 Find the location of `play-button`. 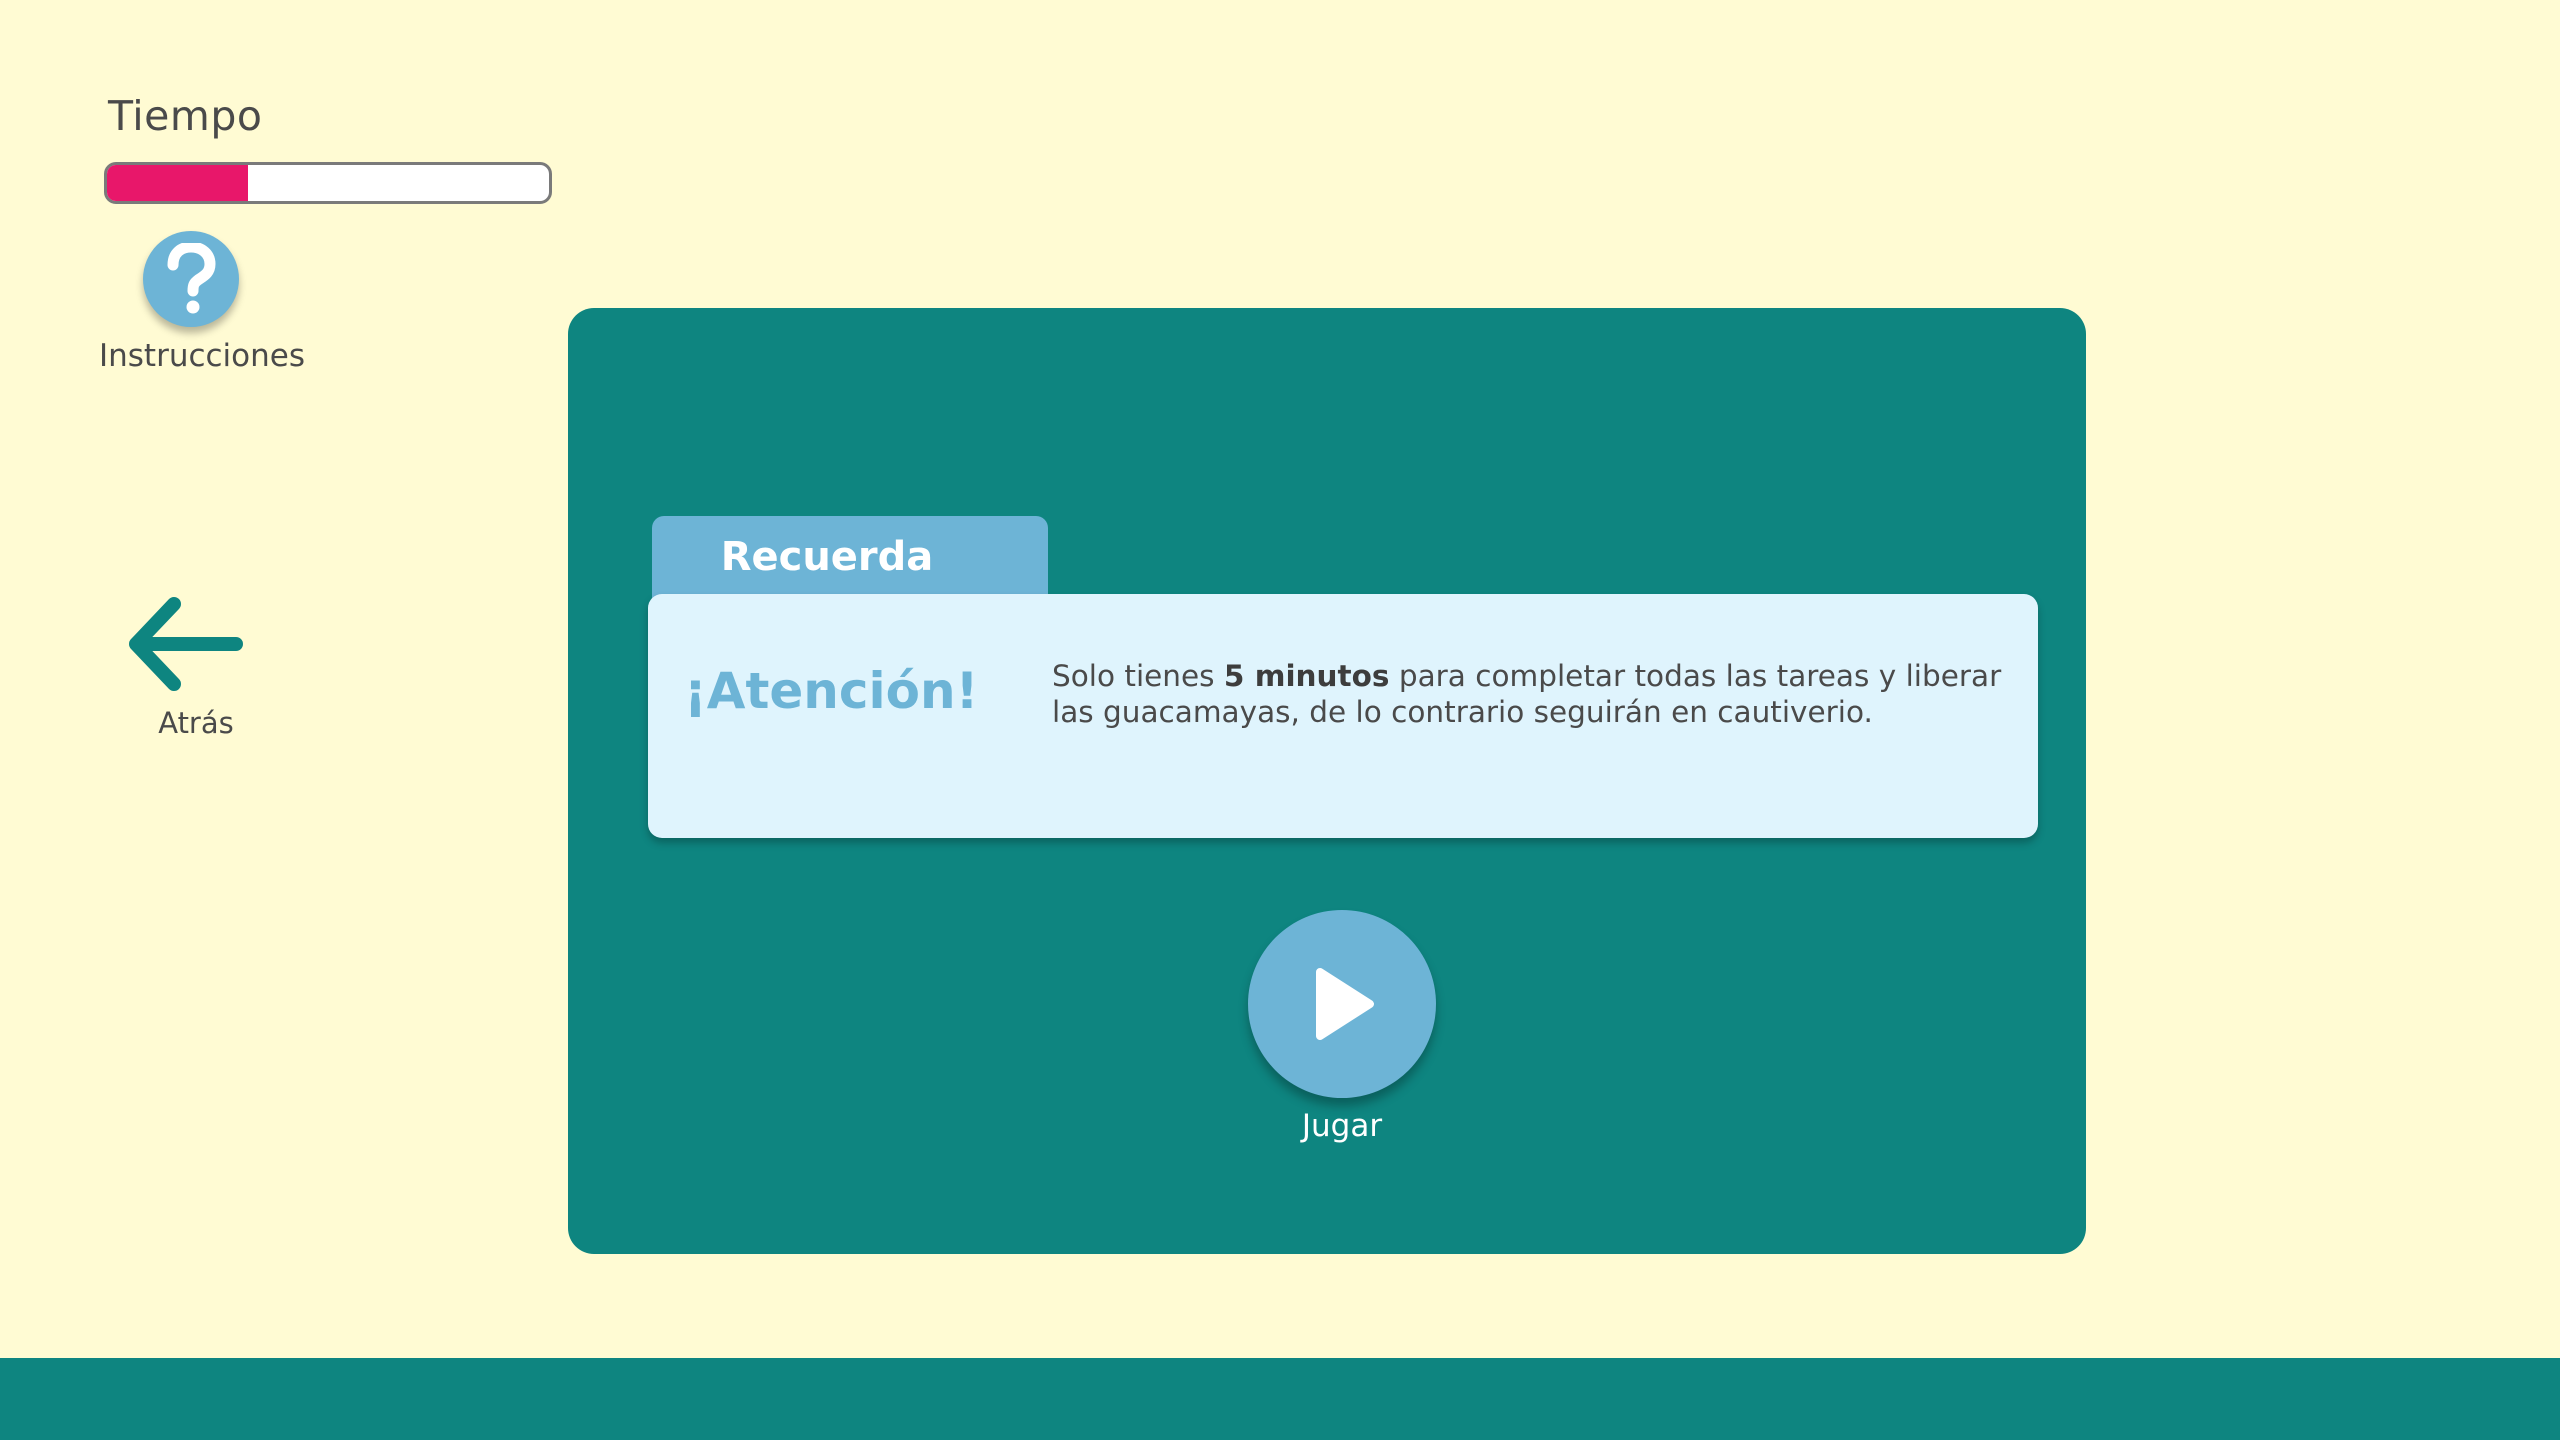

play-button is located at coordinates (1342, 1004).